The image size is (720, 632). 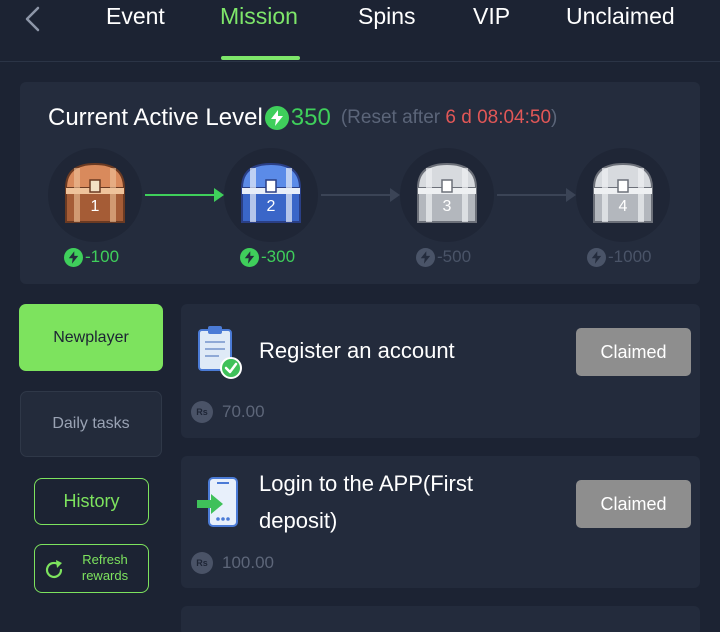 I want to click on chest-level-3: 3, so click(x=447, y=195).